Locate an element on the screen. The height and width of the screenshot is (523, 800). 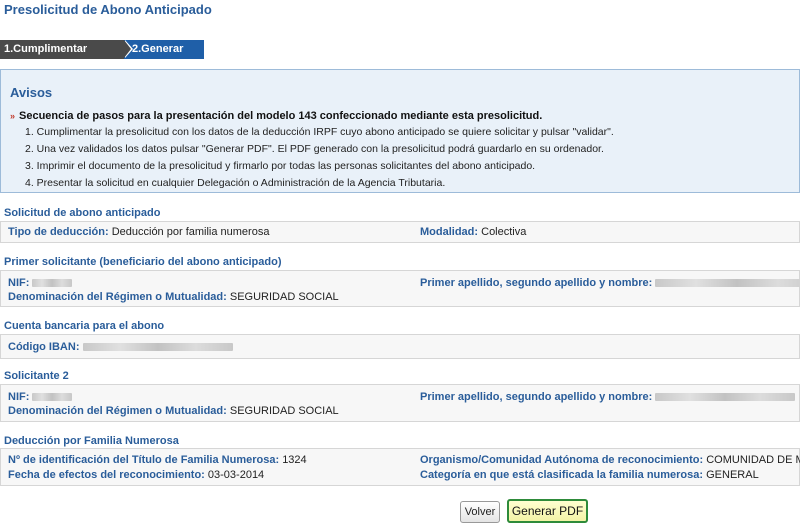
field-label: Modalidad: is located at coordinates (449, 232).